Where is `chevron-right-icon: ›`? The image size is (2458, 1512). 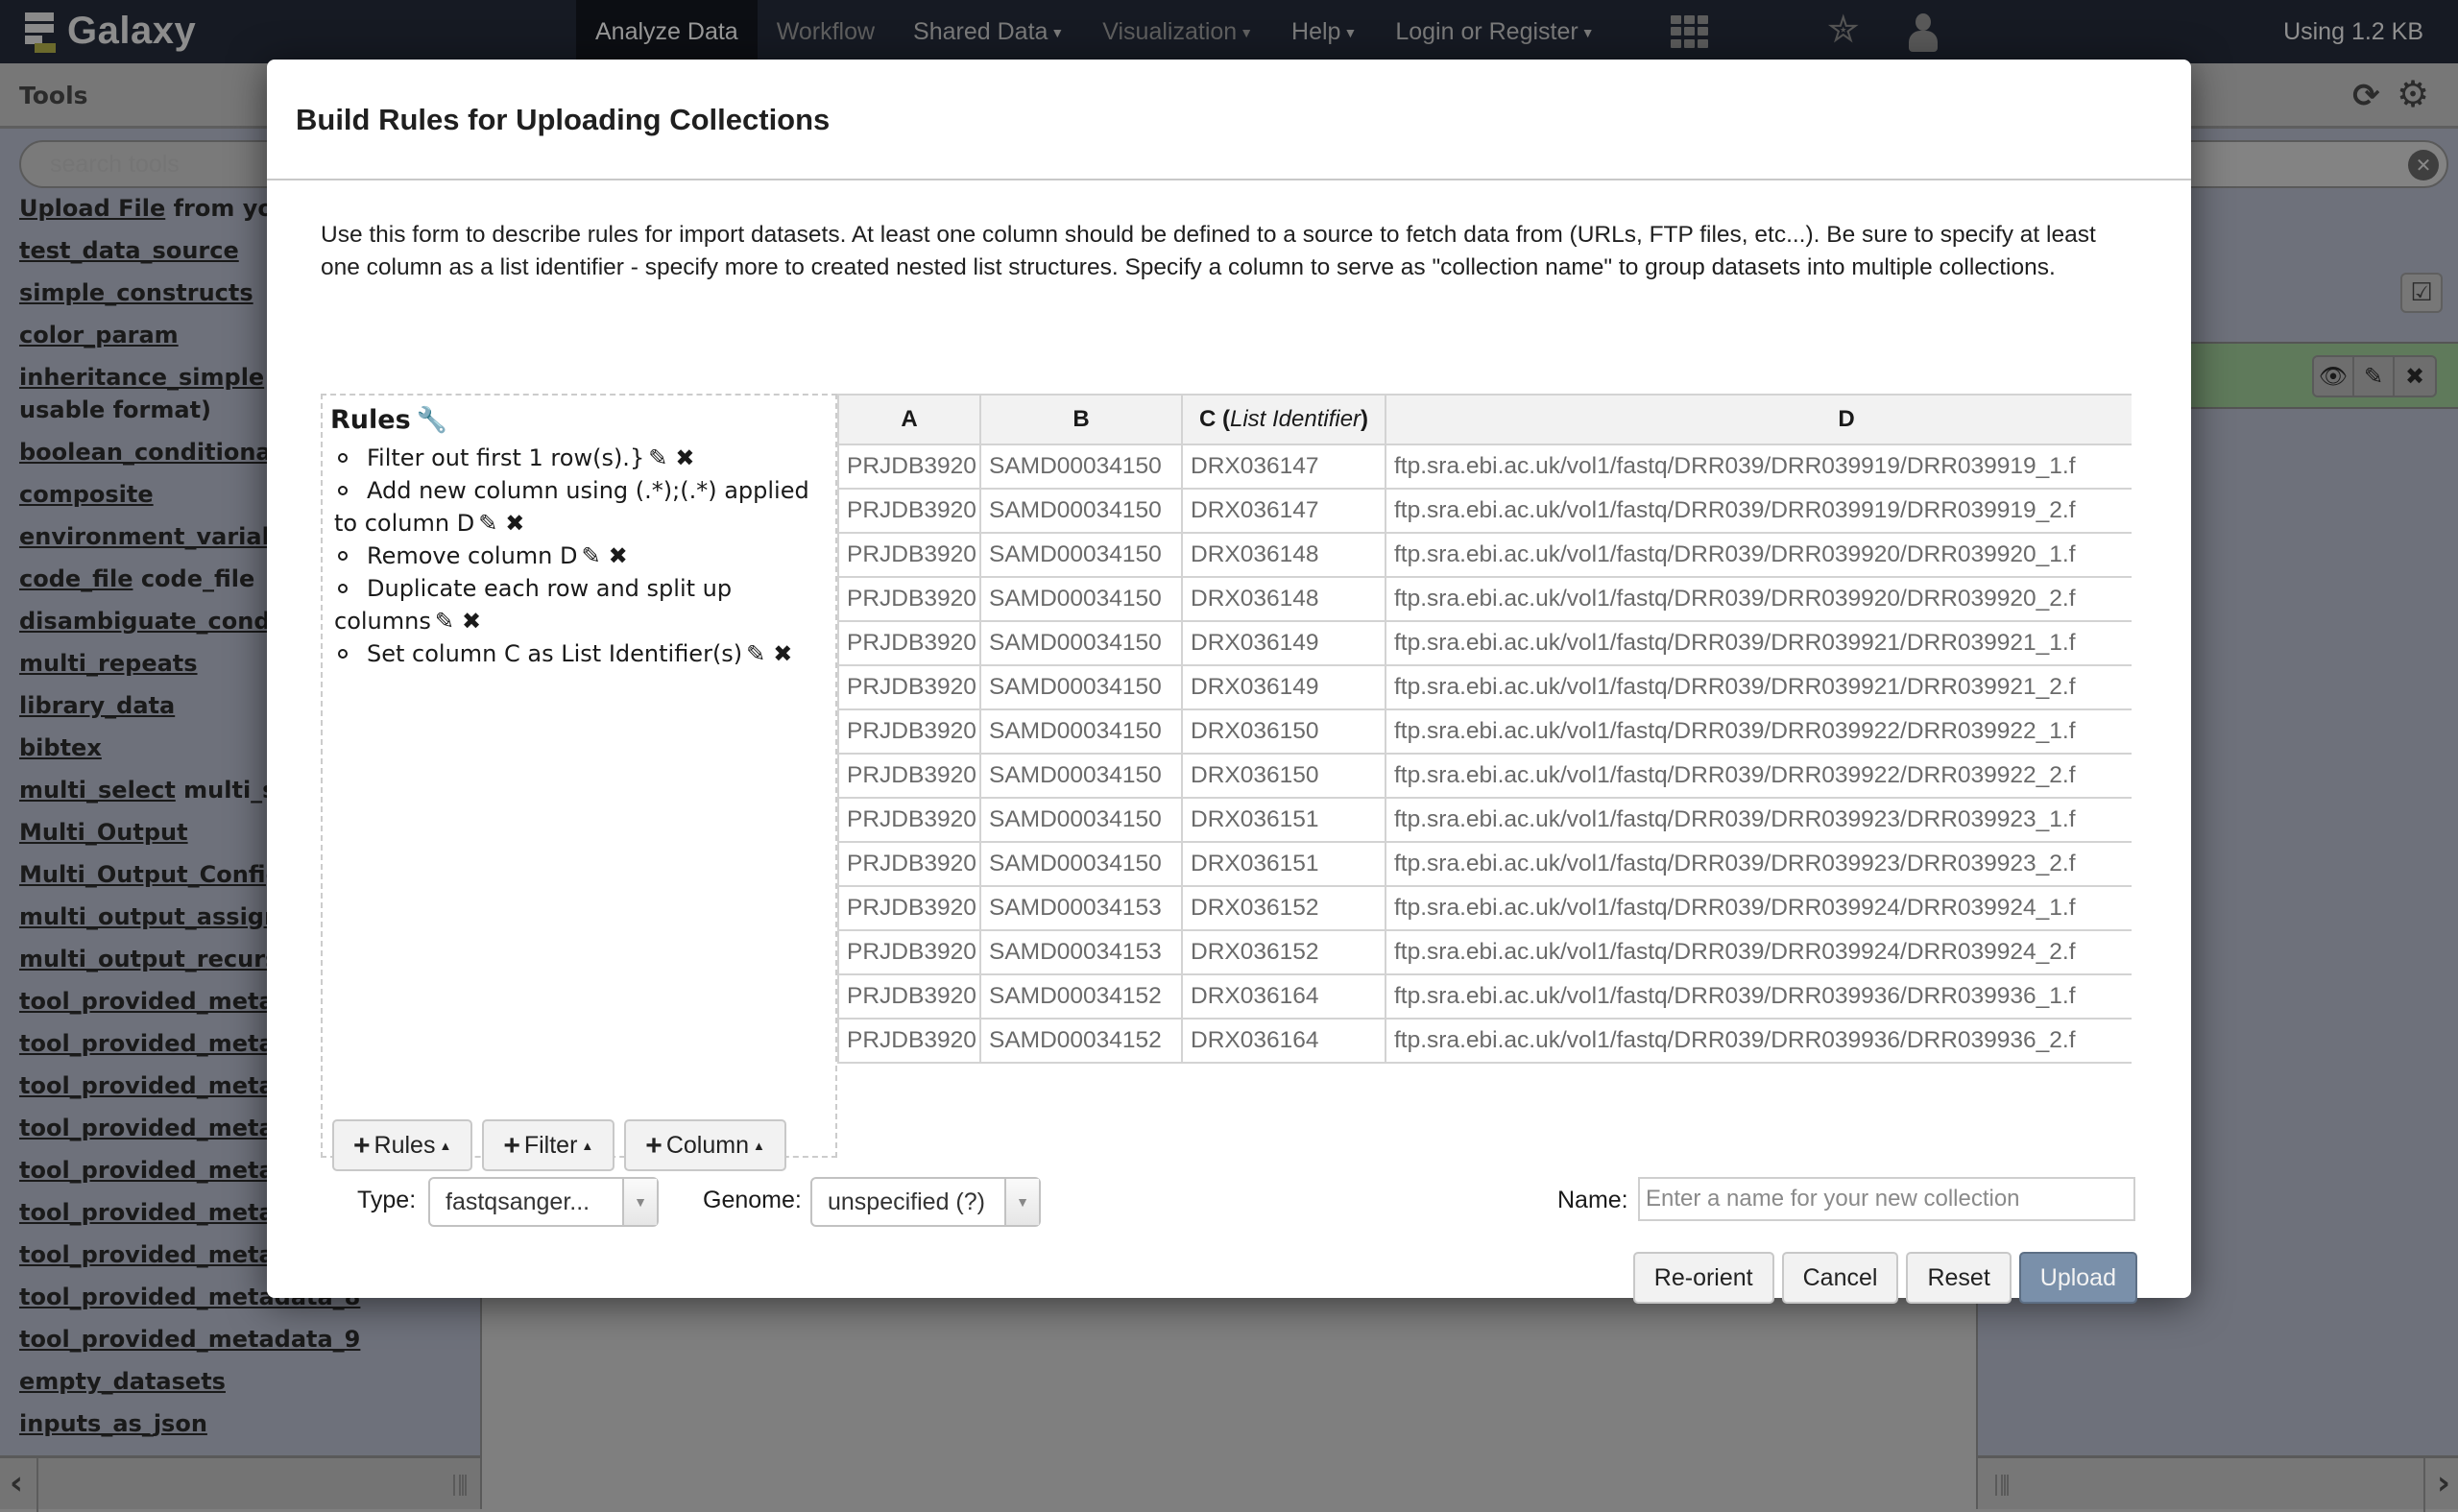
chevron-right-icon: › is located at coordinates (2444, 1483).